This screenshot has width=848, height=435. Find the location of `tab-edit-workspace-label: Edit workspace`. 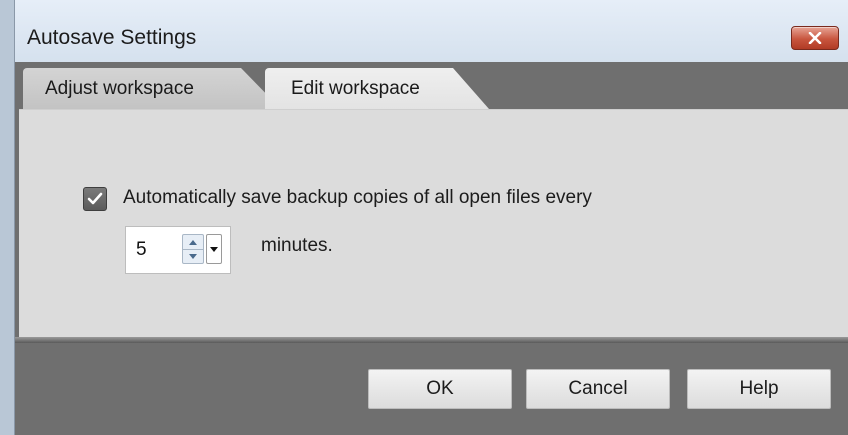

tab-edit-workspace-label: Edit workspace is located at coordinates (355, 88).